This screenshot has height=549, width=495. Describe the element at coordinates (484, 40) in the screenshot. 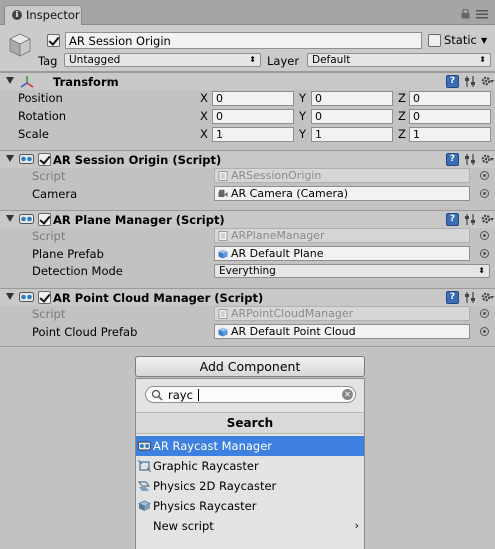

I see `static-dropdown-icon: ▼` at that location.